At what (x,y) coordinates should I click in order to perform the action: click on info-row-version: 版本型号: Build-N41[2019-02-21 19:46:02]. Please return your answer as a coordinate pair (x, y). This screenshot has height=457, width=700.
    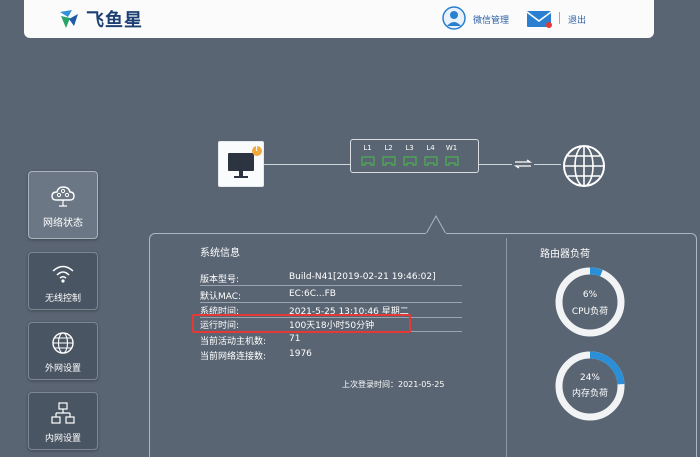
    Looking at the image, I should click on (331, 279).